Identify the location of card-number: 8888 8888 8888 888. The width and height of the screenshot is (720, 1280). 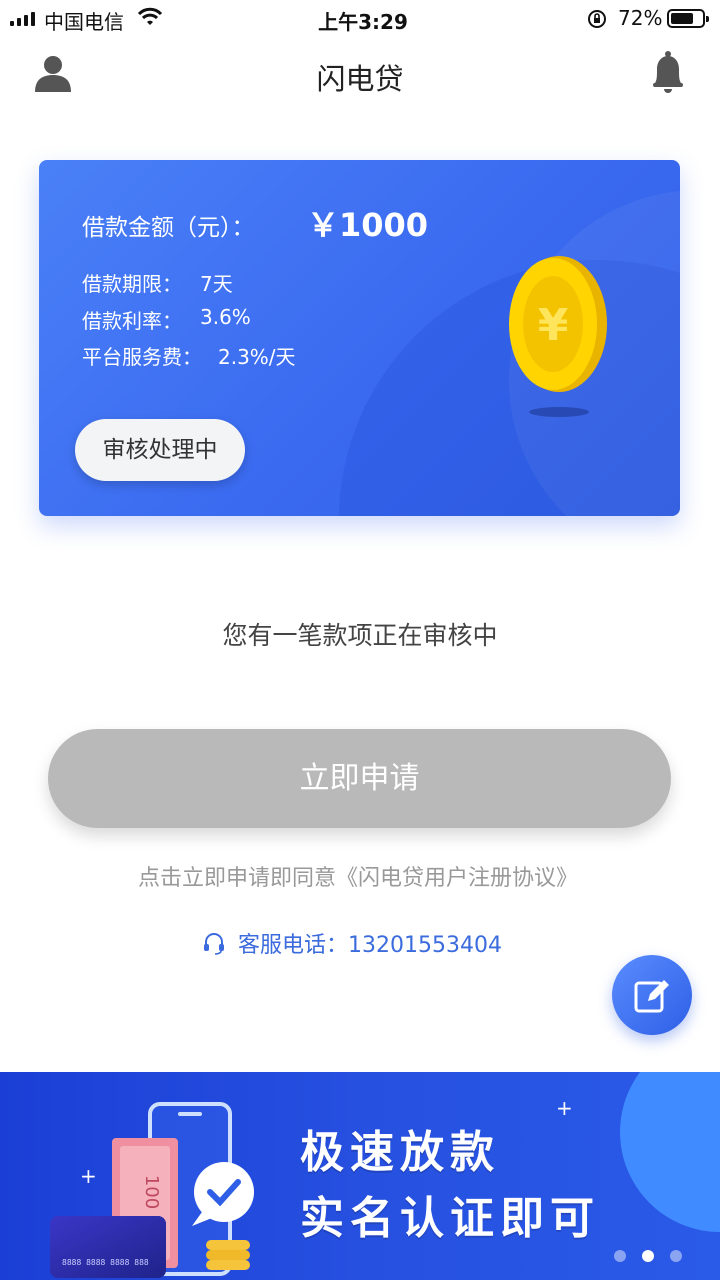
(105, 1262).